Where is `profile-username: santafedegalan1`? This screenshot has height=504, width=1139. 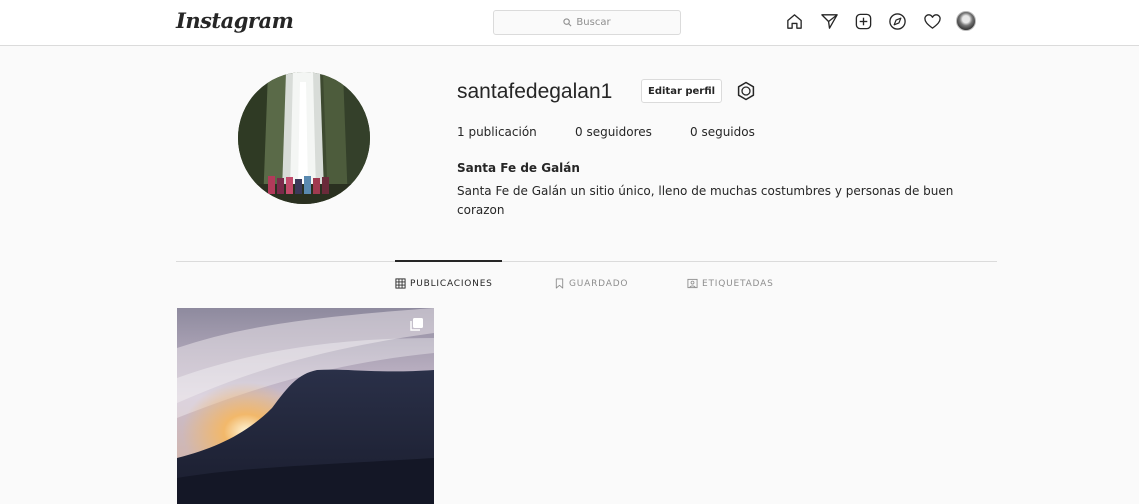
profile-username: santafedegalan1 is located at coordinates (535, 91).